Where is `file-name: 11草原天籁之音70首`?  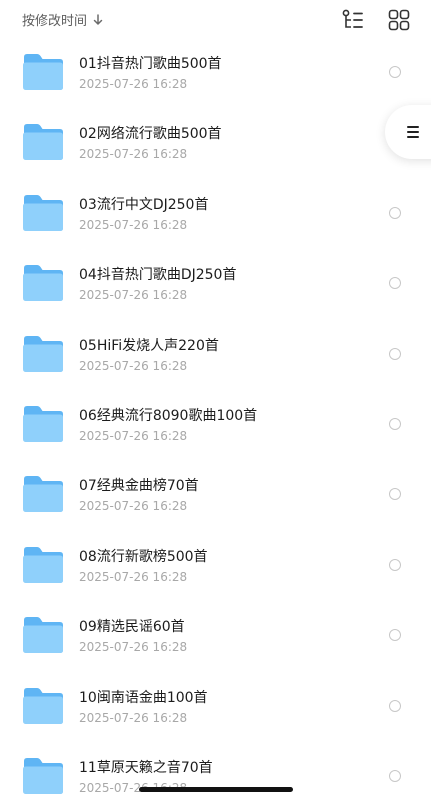 file-name: 11草原天籁之音70首 is located at coordinates (146, 767).